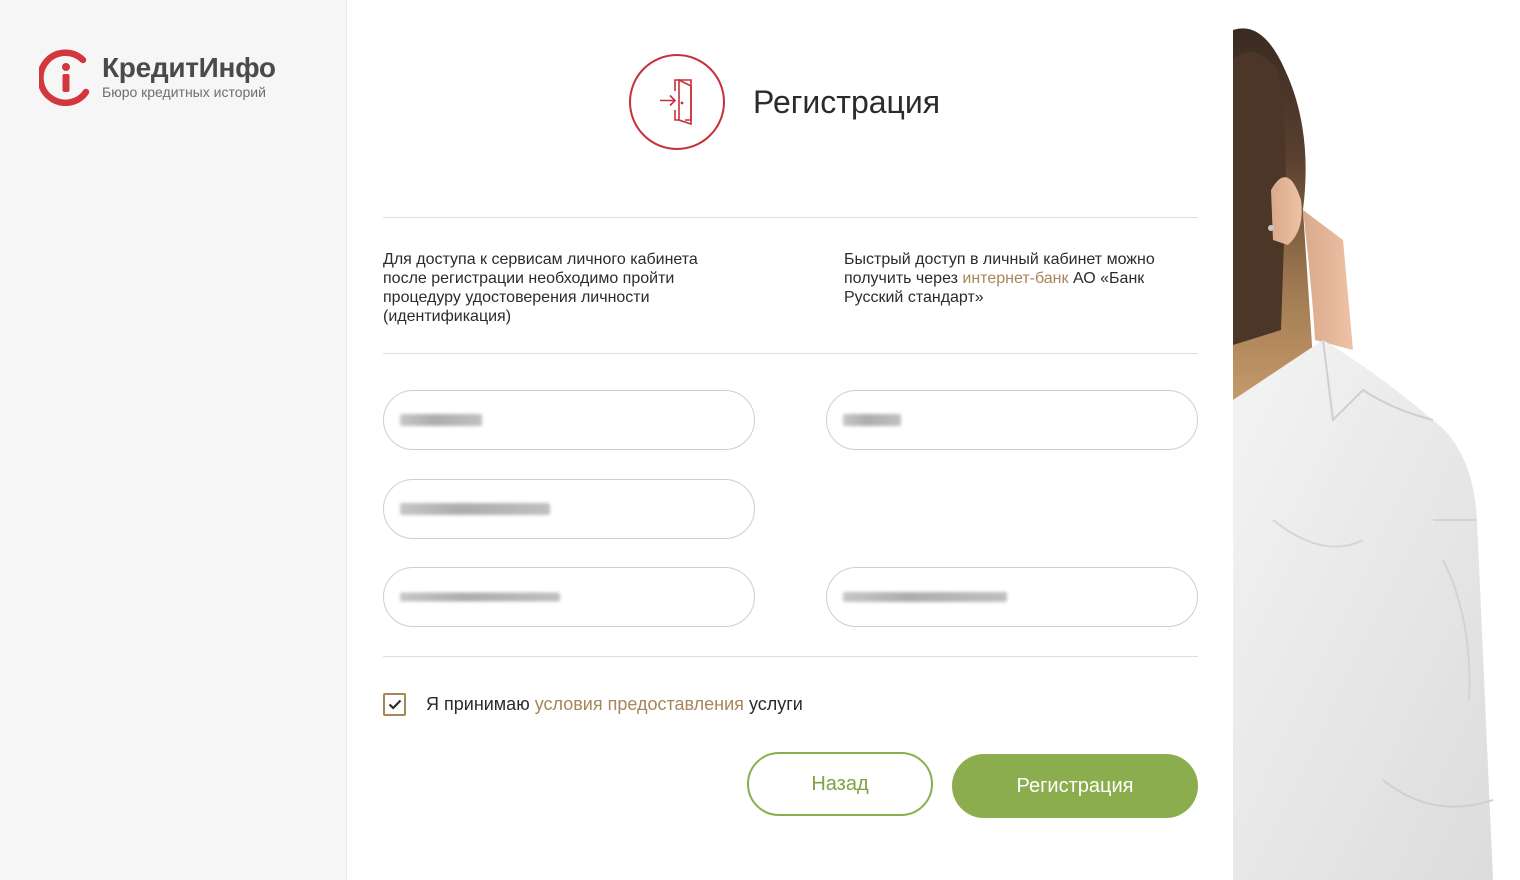 Image resolution: width=1520 pixels, height=880 pixels. What do you see at coordinates (184, 91) in the screenshot?
I see `brand-tagline: Бюро кредитных историй` at bounding box center [184, 91].